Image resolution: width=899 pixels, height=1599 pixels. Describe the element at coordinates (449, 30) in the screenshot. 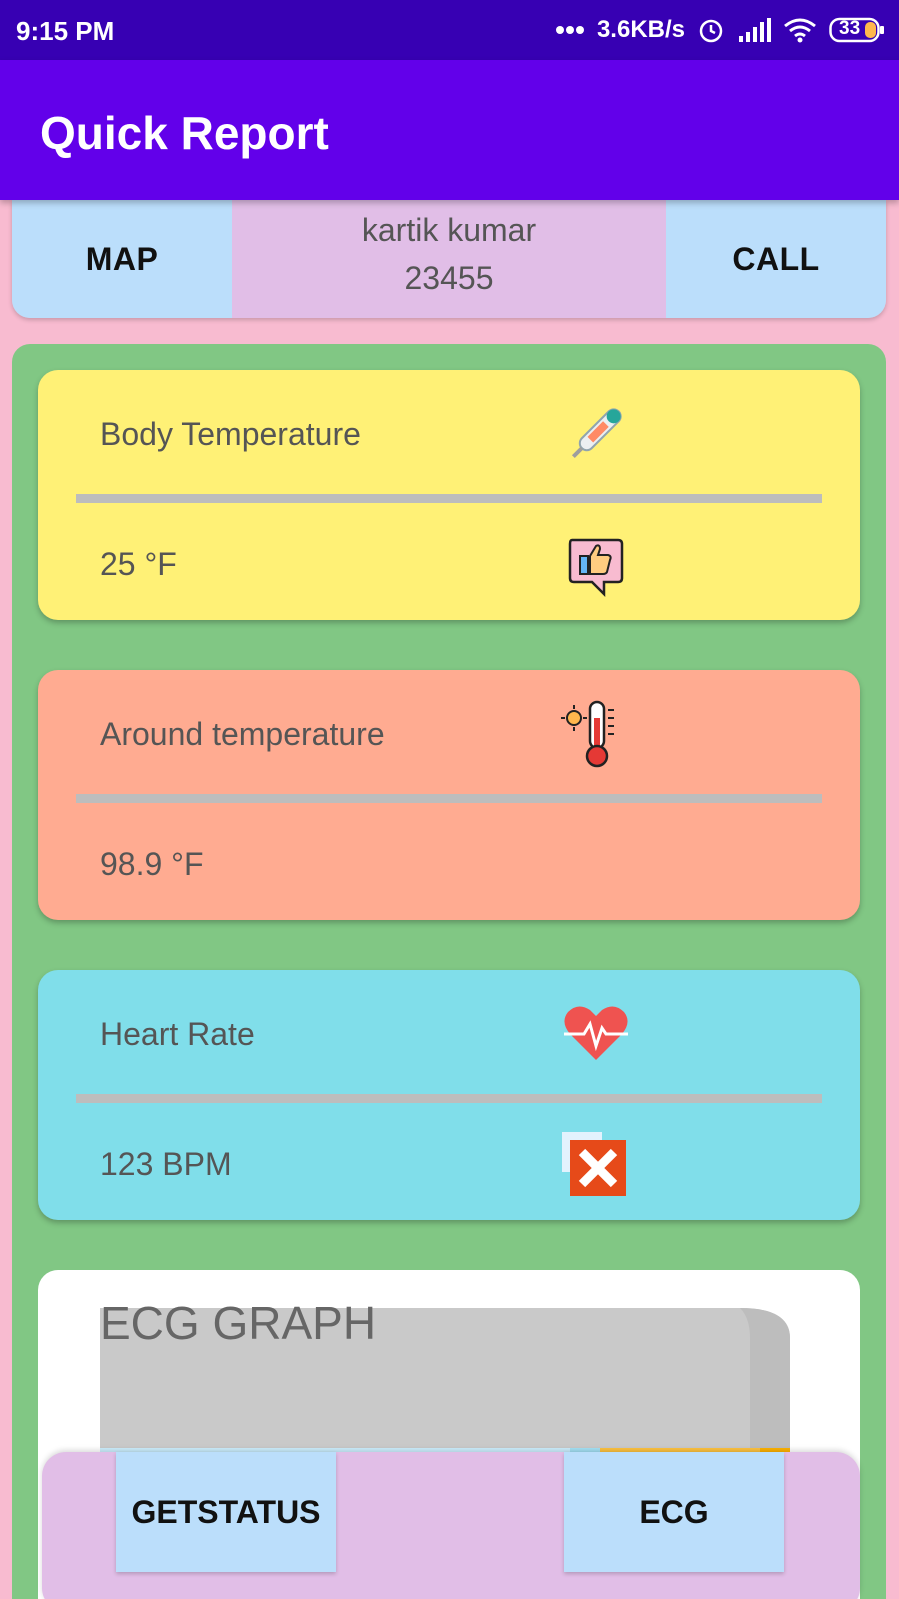

I see `status-bar: 9:15 PM 3.6KB/s 33` at that location.